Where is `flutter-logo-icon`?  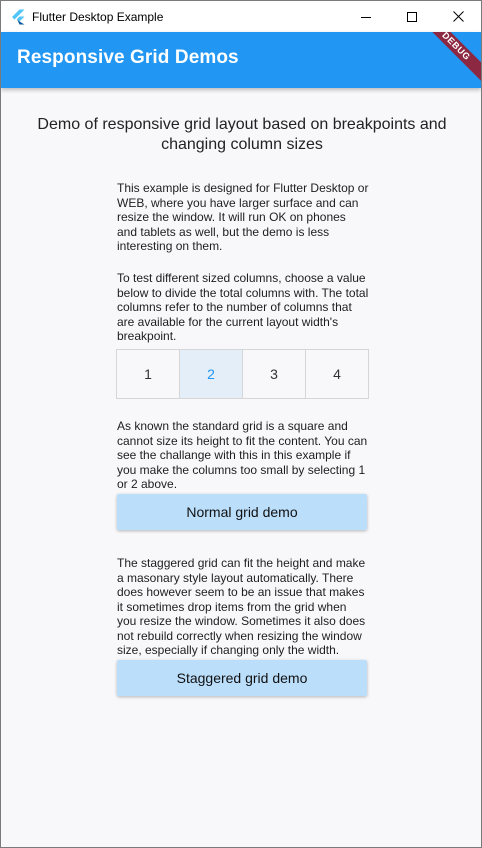 flutter-logo-icon is located at coordinates (18, 17).